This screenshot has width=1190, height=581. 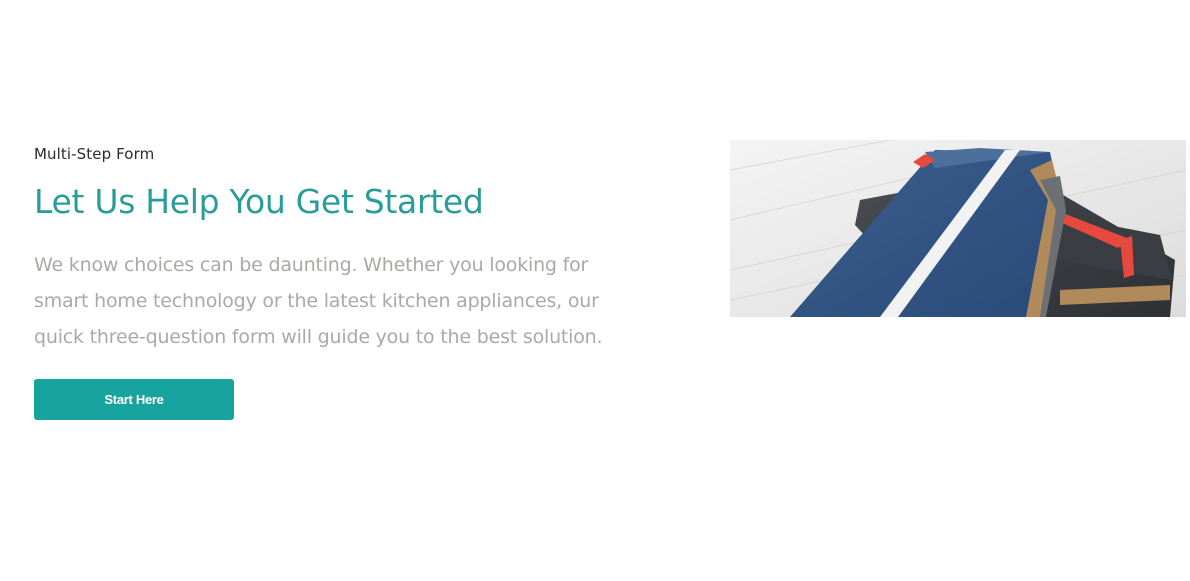 What do you see at coordinates (259, 201) in the screenshot?
I see `section-headline: Let Us Help You Get Started` at bounding box center [259, 201].